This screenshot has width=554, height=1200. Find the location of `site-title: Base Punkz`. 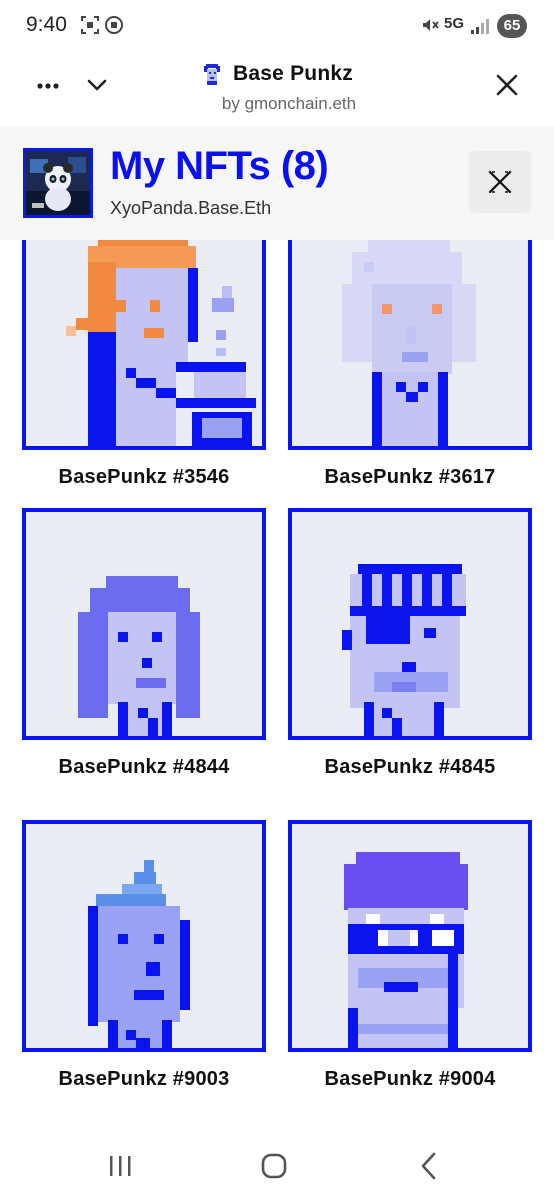

site-title: Base Punkz is located at coordinates (293, 73).